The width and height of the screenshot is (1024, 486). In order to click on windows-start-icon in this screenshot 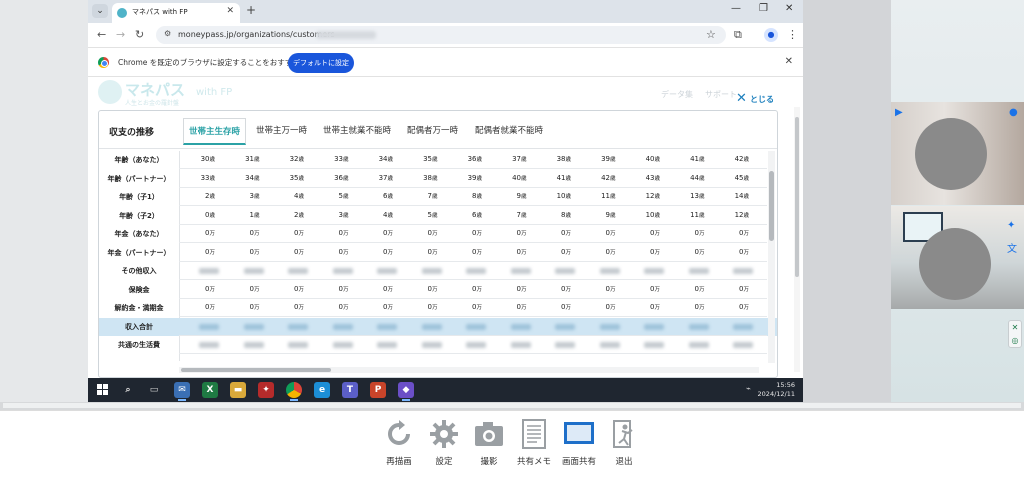, I will do `click(102, 389)`.